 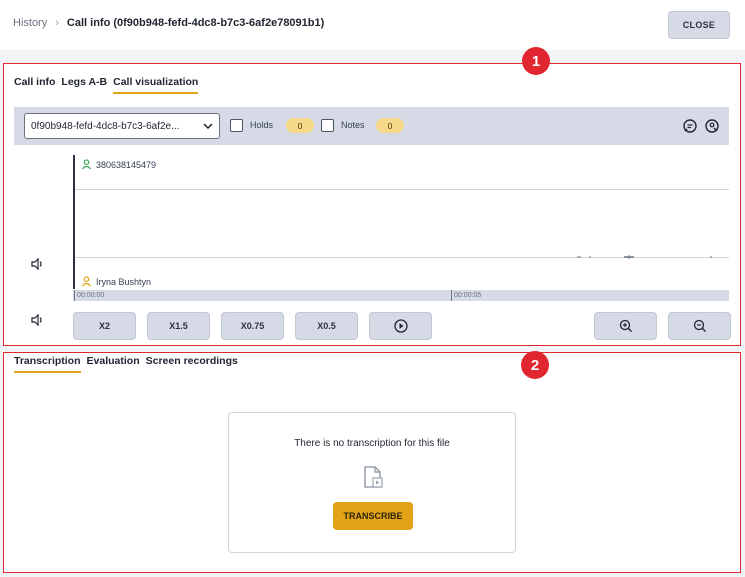 I want to click on holds-count-badge: 0, so click(x=300, y=125).